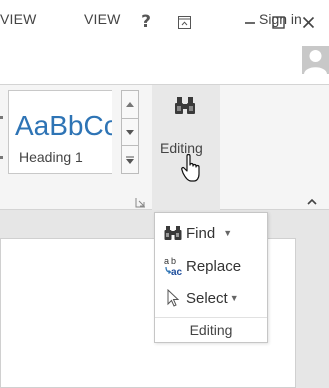 This screenshot has height=388, width=329. I want to click on minimize-icon, so click(250, 23).